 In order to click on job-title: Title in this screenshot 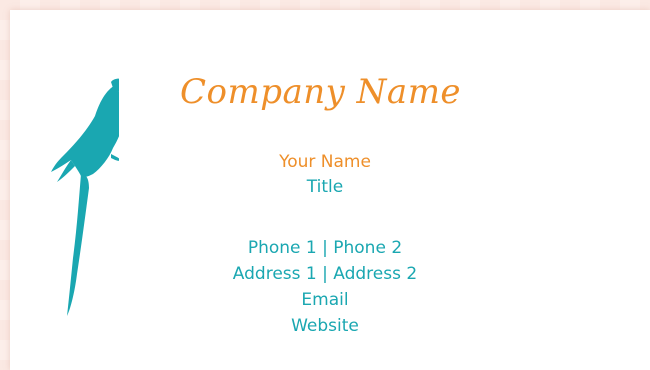, I will do `click(325, 187)`.